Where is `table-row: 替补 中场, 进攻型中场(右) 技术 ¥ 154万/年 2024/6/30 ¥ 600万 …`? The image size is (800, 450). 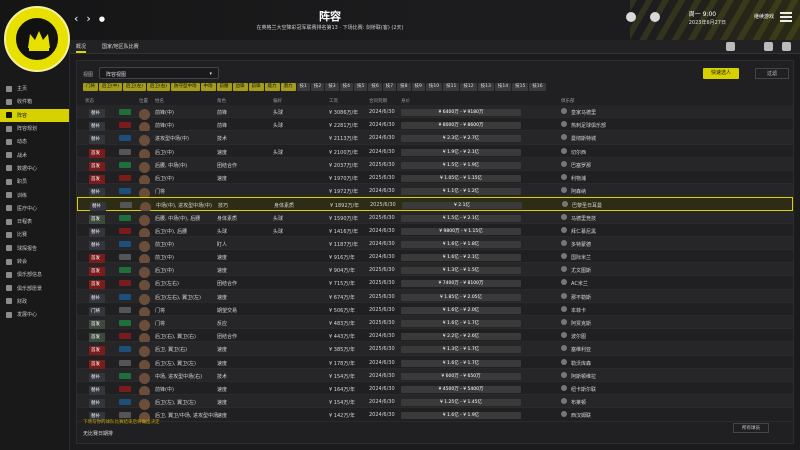 table-row: 替补 中场, 进攻型中场(右) 技术 ¥ 154万/年 2024/6/30 ¥ 600万 … is located at coordinates (435, 376).